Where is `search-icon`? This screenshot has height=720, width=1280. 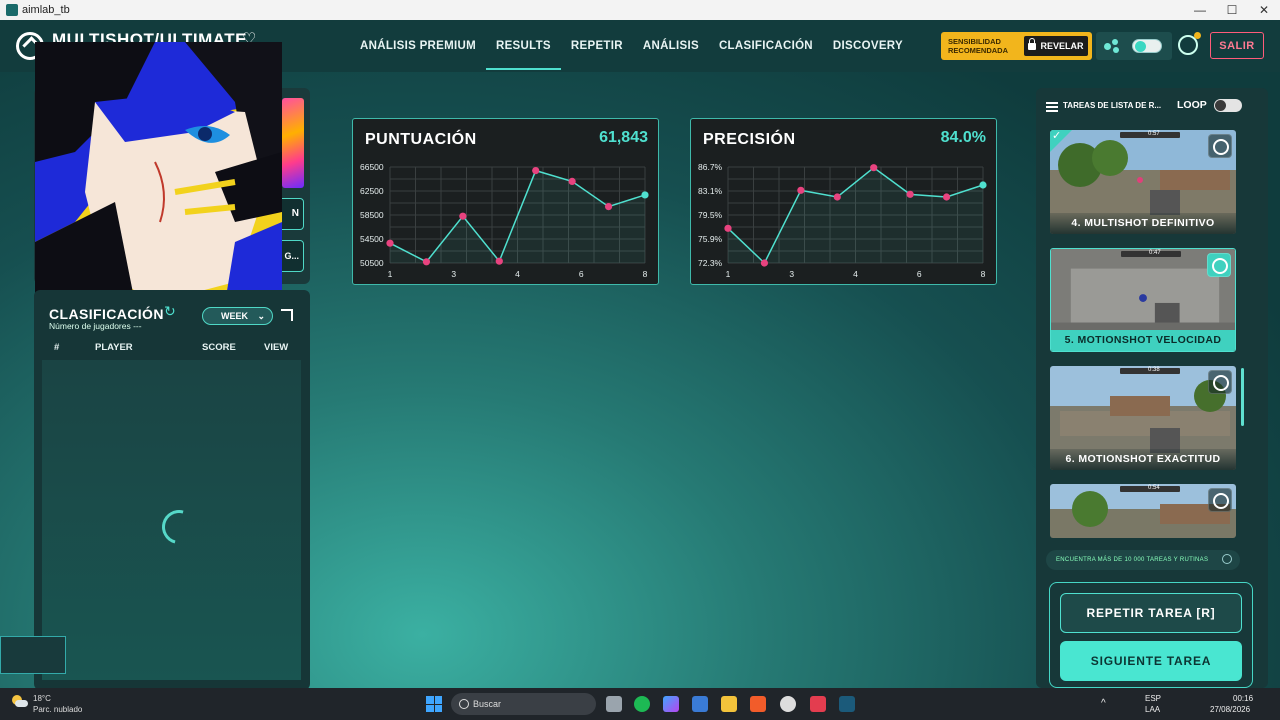 search-icon is located at coordinates (1227, 559).